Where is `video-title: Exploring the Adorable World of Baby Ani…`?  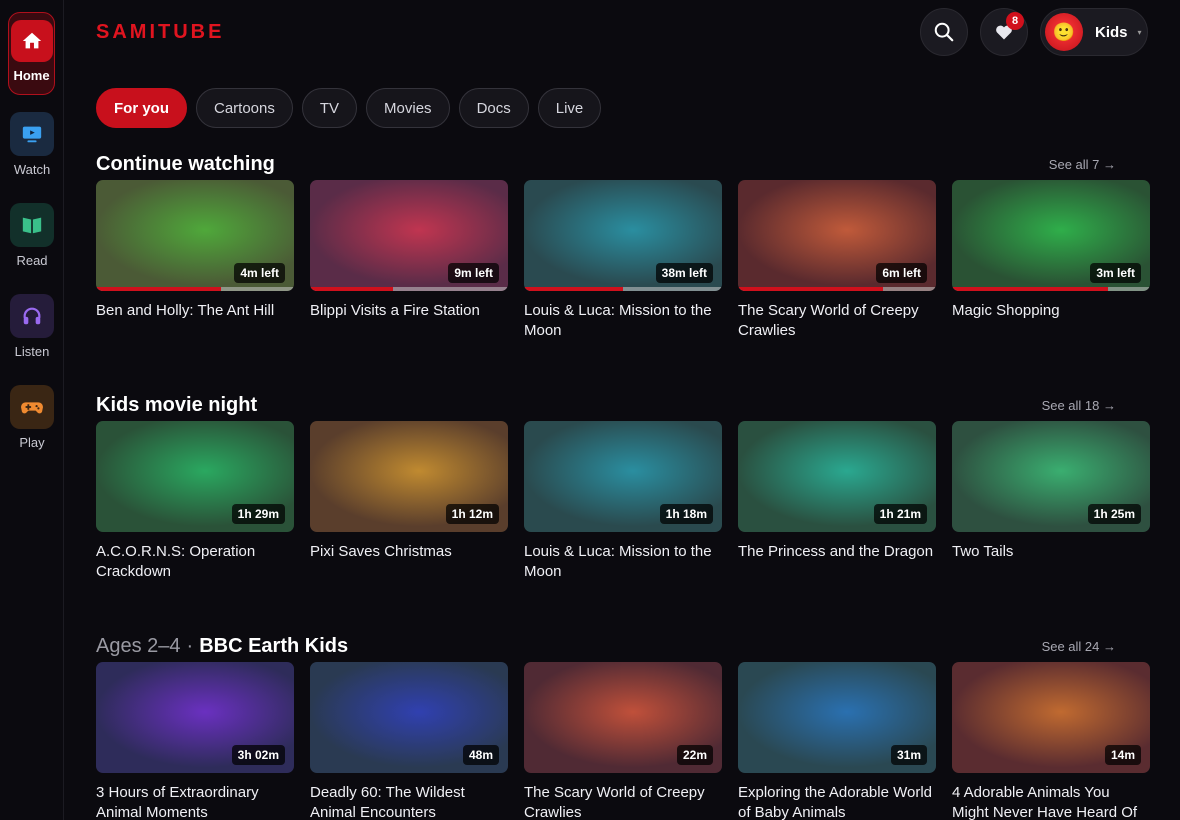 video-title: Exploring the Adorable World of Baby Ani… is located at coordinates (837, 801).